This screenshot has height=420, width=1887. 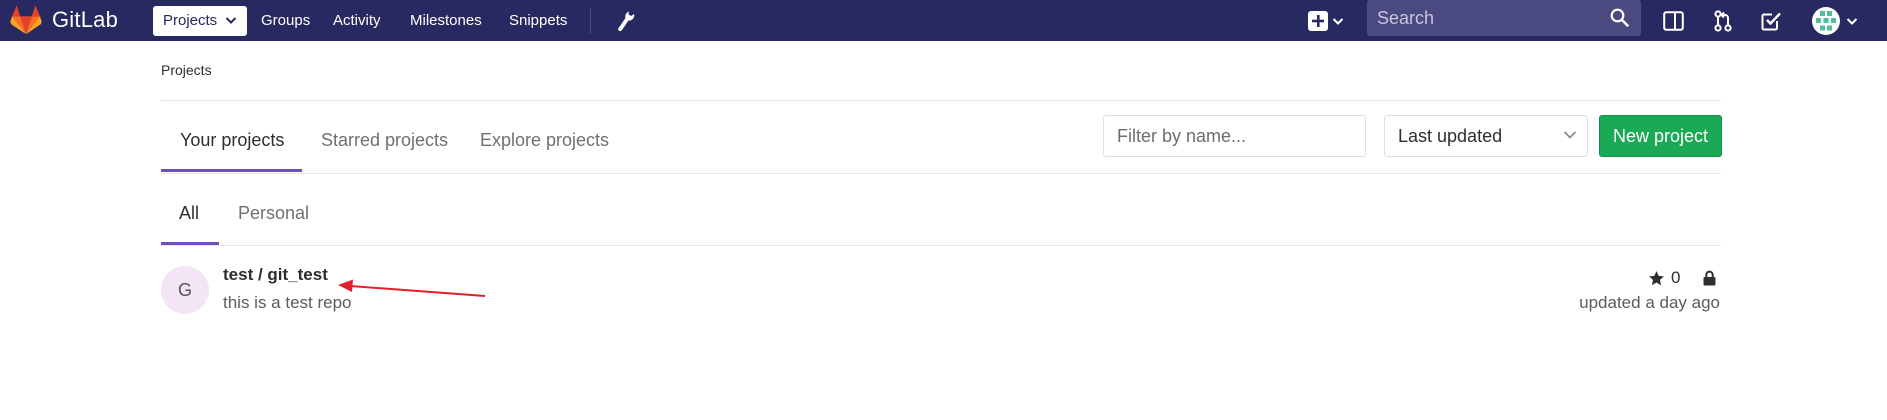 I want to click on star-count: 0, so click(x=1676, y=277).